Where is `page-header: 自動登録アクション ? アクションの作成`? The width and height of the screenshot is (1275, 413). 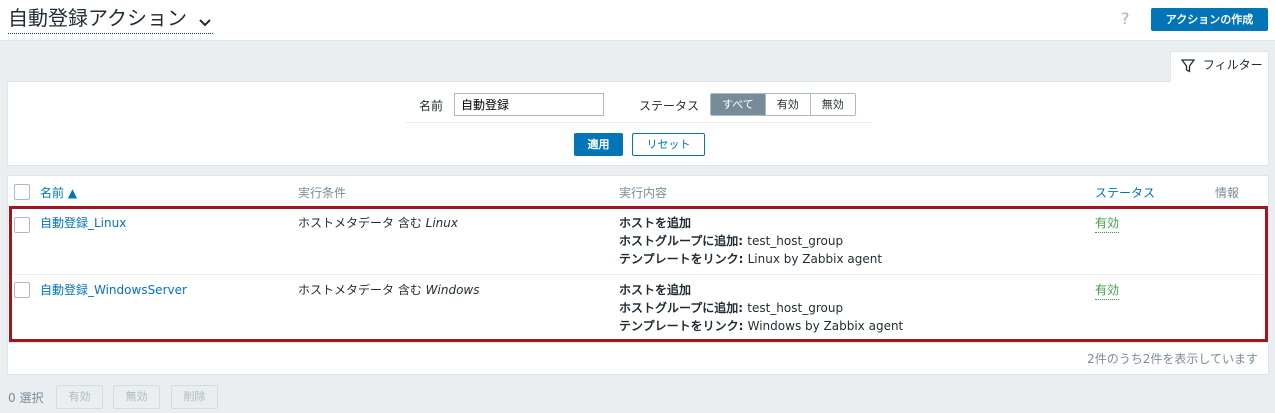 page-header: 自動登録アクション ? アクションの作成 is located at coordinates (637, 20).